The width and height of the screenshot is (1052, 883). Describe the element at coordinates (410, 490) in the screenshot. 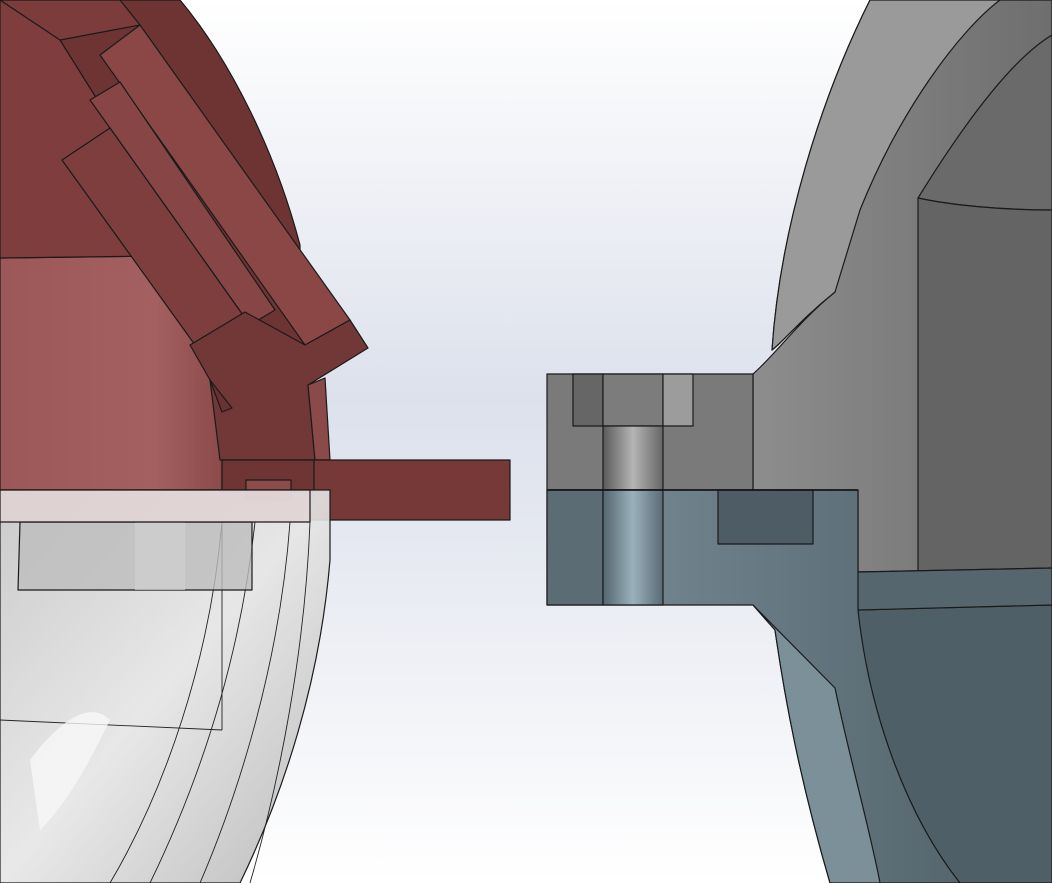

I see `left-flange-tongue` at that location.